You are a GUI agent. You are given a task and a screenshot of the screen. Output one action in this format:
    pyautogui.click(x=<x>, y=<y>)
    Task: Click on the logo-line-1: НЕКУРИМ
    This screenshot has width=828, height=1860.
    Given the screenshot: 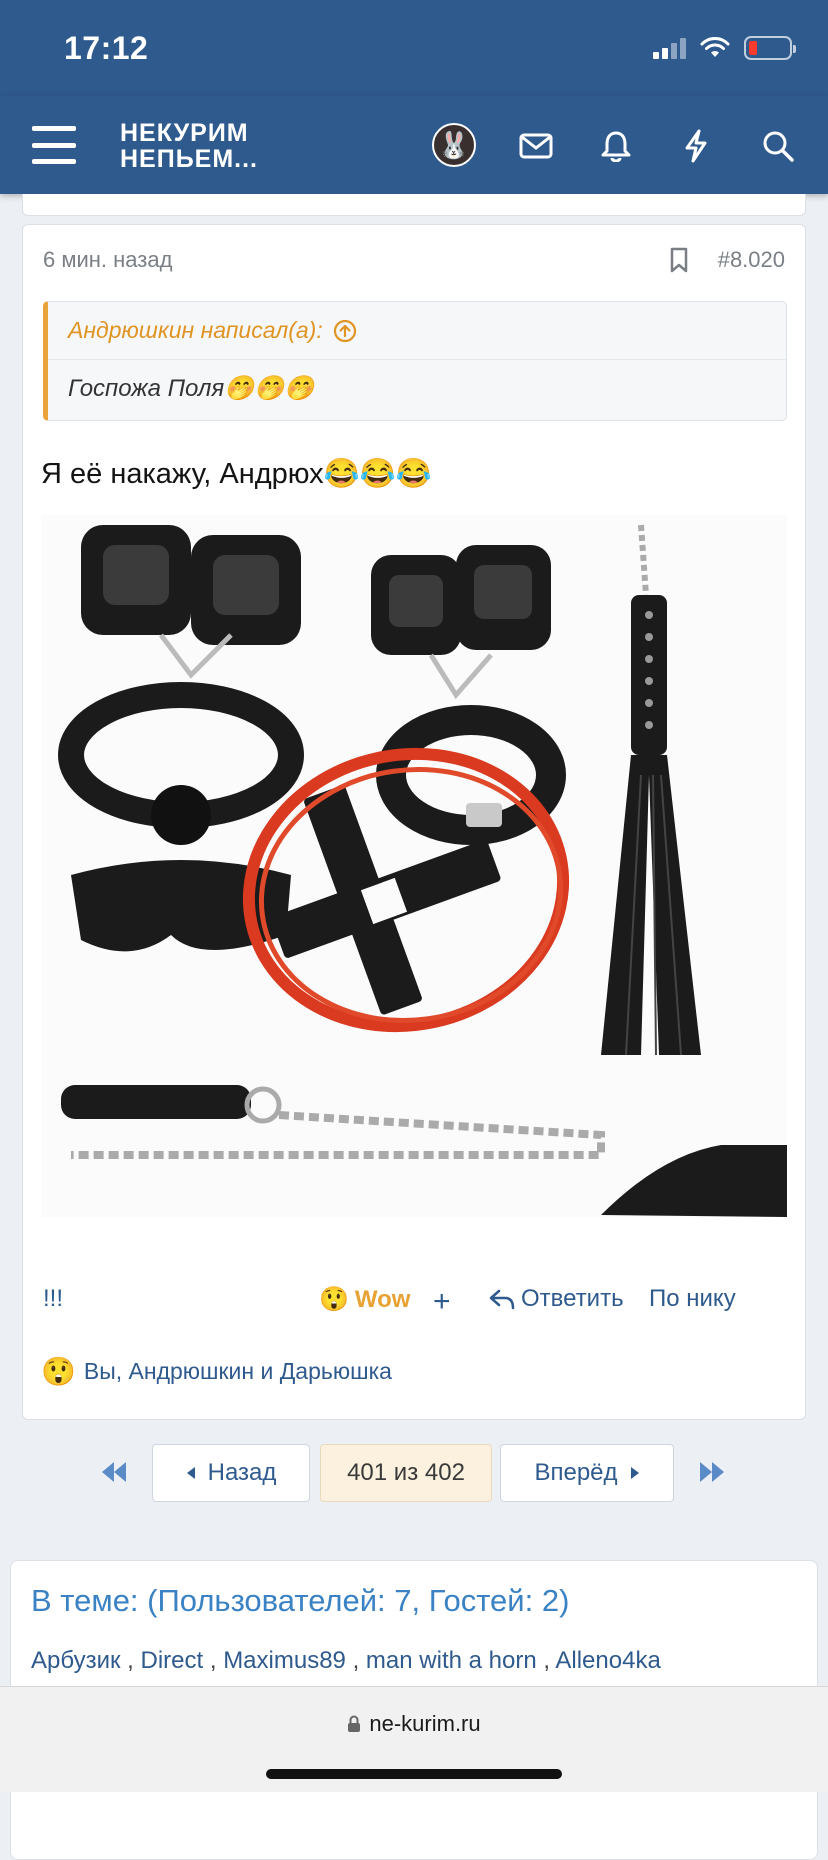 What is the action you would take?
    pyautogui.click(x=184, y=133)
    